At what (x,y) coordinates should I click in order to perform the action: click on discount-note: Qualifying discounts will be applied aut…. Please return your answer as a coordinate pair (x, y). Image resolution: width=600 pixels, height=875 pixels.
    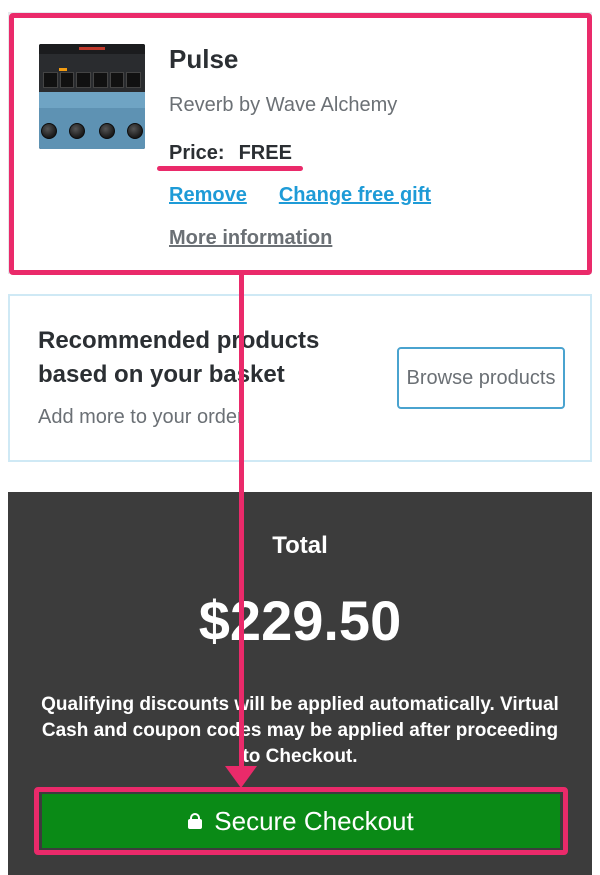
    Looking at the image, I should click on (300, 730).